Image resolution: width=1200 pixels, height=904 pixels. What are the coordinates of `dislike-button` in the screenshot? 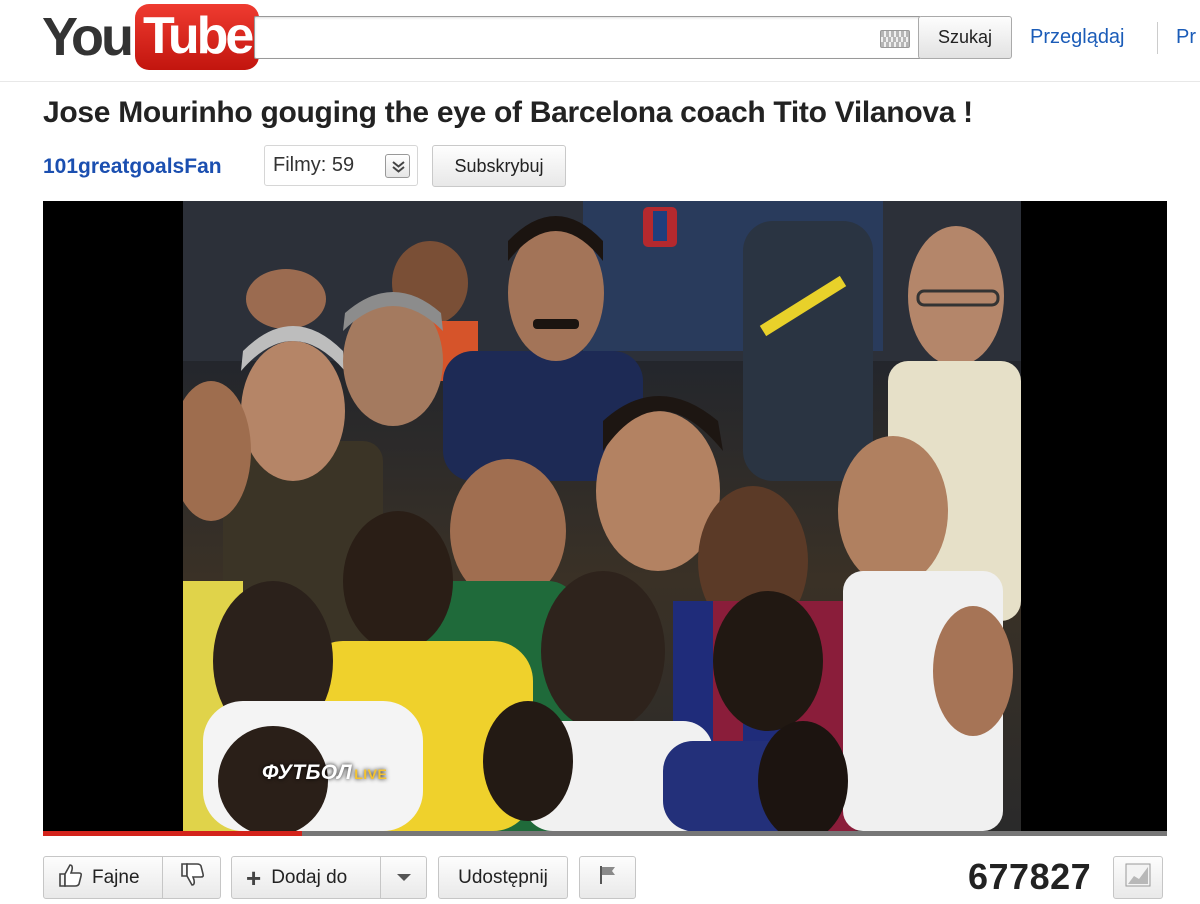 It's located at (191, 877).